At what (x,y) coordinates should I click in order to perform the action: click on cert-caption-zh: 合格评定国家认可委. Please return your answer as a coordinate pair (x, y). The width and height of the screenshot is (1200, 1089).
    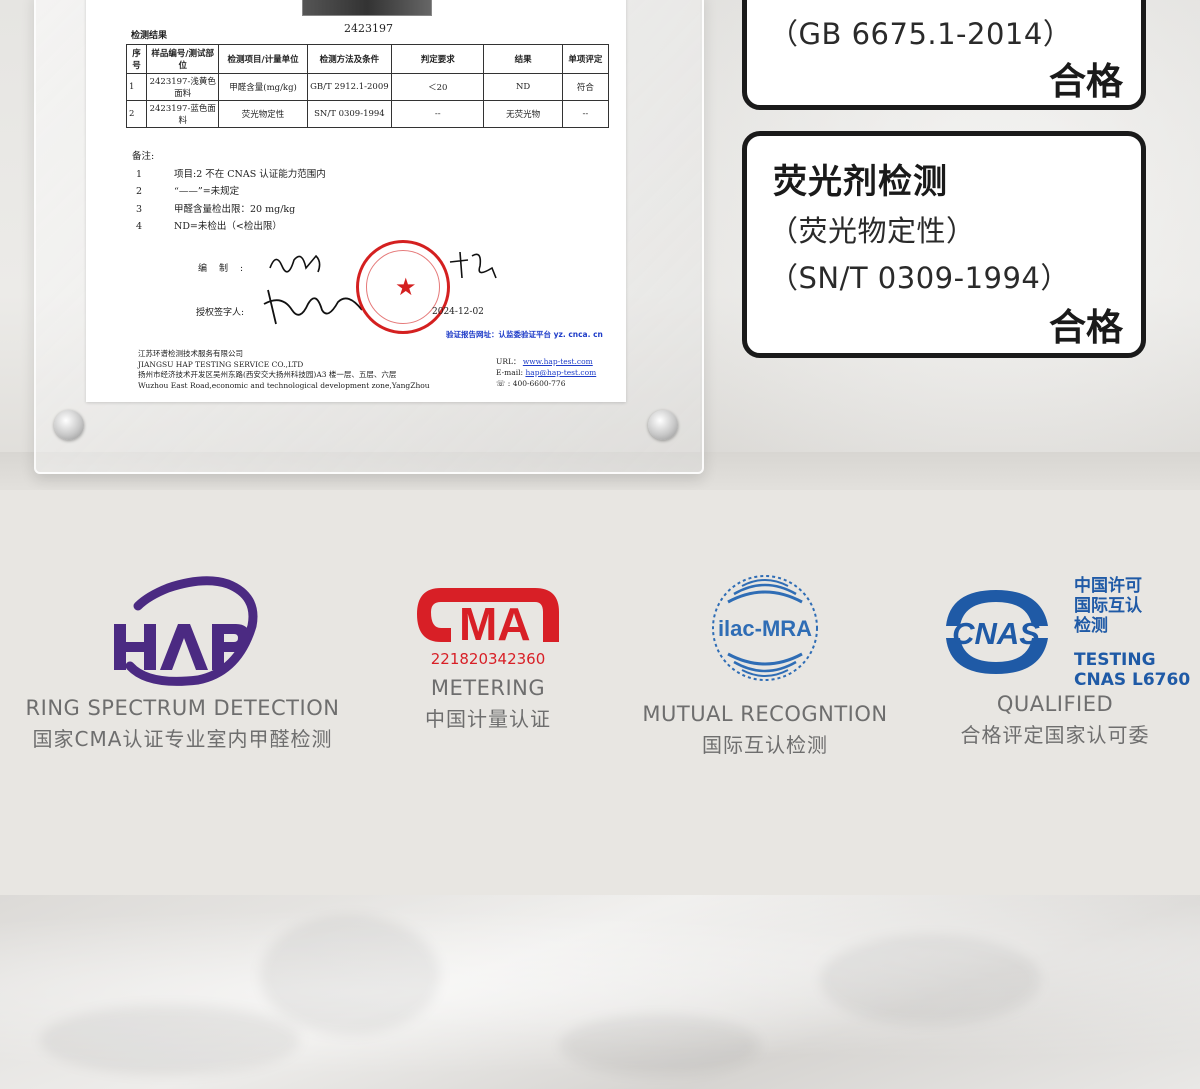
    Looking at the image, I should click on (1055, 735).